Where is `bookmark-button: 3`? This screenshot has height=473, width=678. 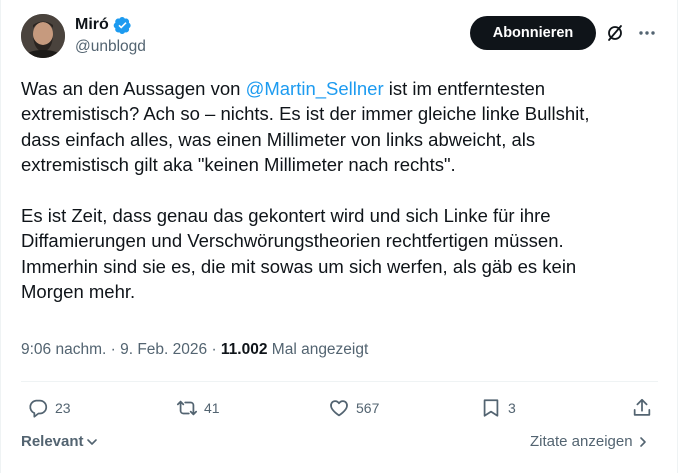 bookmark-button: 3 is located at coordinates (498, 408).